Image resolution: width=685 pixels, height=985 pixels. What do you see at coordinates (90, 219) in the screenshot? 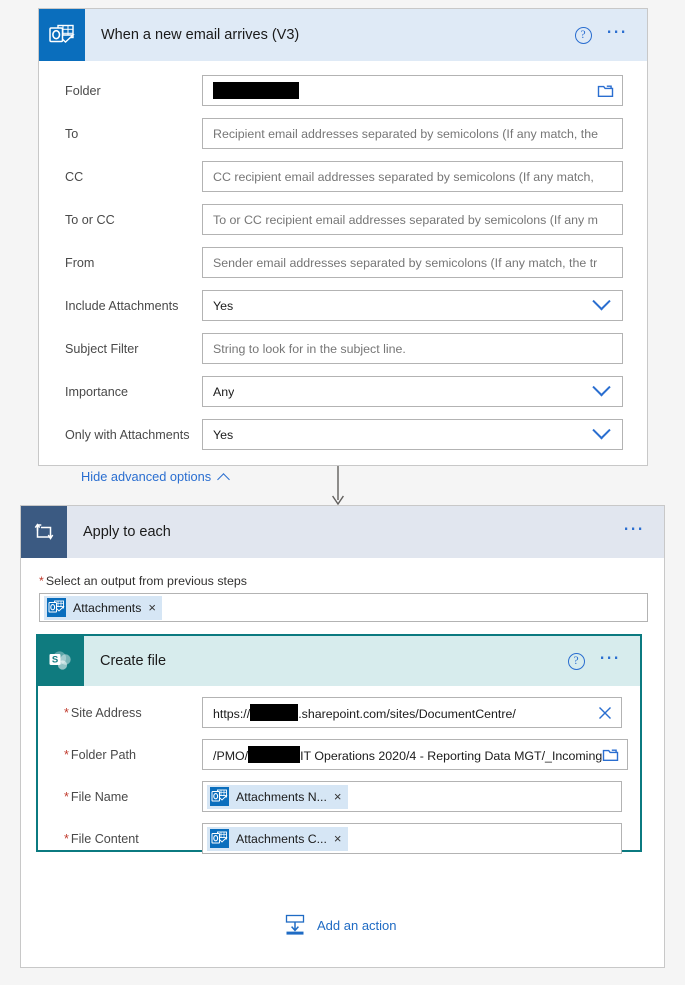
I see `field-label: To or CC` at bounding box center [90, 219].